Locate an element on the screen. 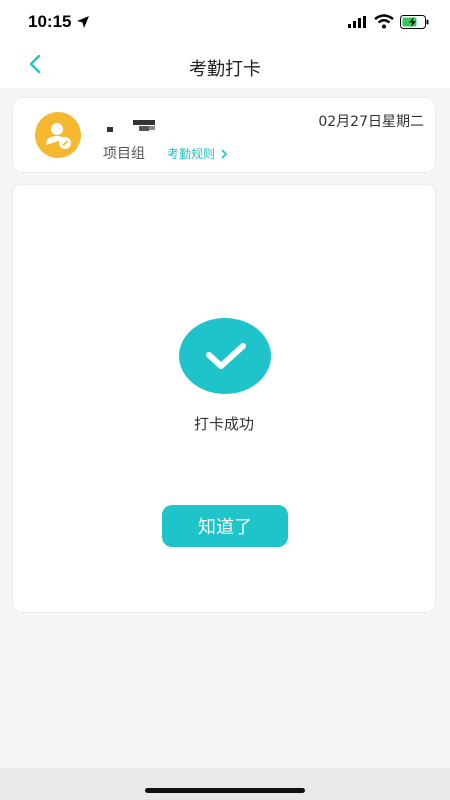 The width and height of the screenshot is (450, 800). avatar is located at coordinates (58, 135).